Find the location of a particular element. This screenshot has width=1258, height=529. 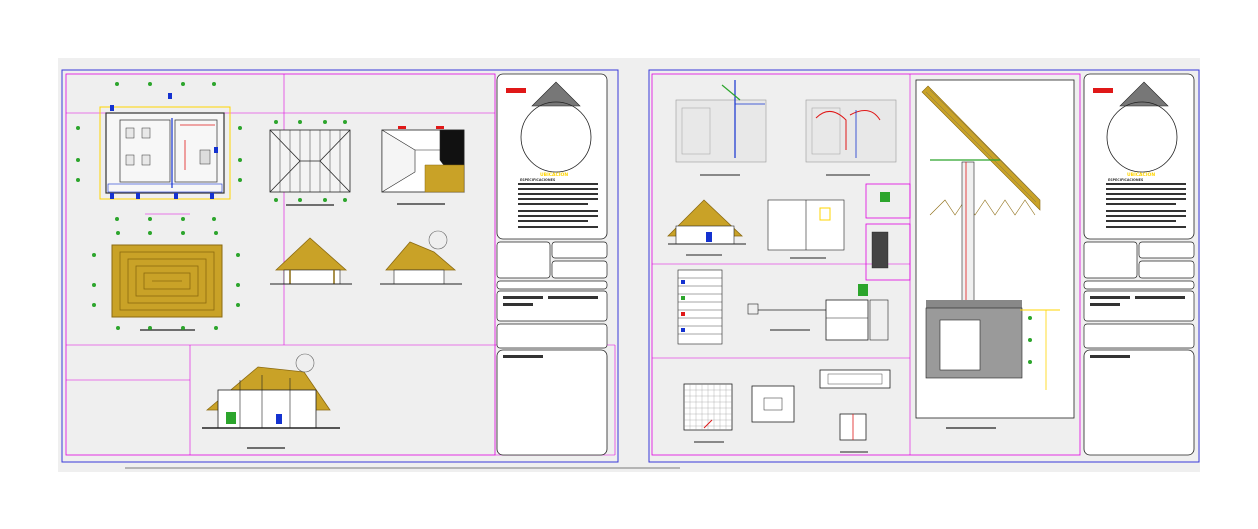

box-details is located at coordinates (821, 411).